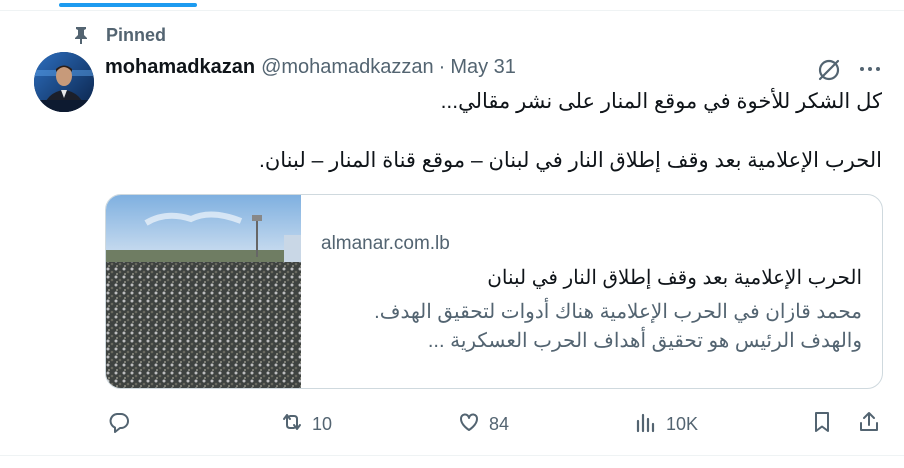  I want to click on tweet-header: mohamadkazan @mohamadkazzan · May 31, so click(310, 67).